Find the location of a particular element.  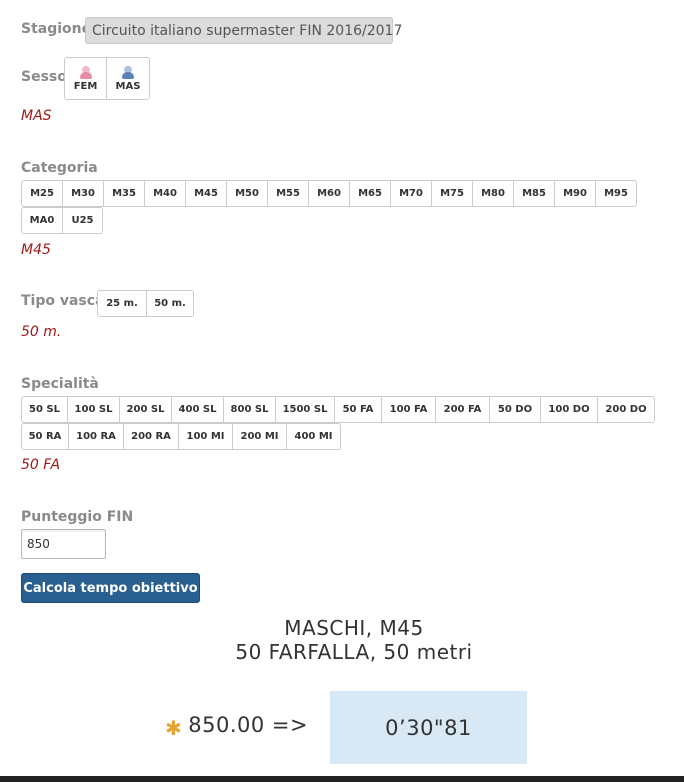

categoria-button: M55 is located at coordinates (288, 193).